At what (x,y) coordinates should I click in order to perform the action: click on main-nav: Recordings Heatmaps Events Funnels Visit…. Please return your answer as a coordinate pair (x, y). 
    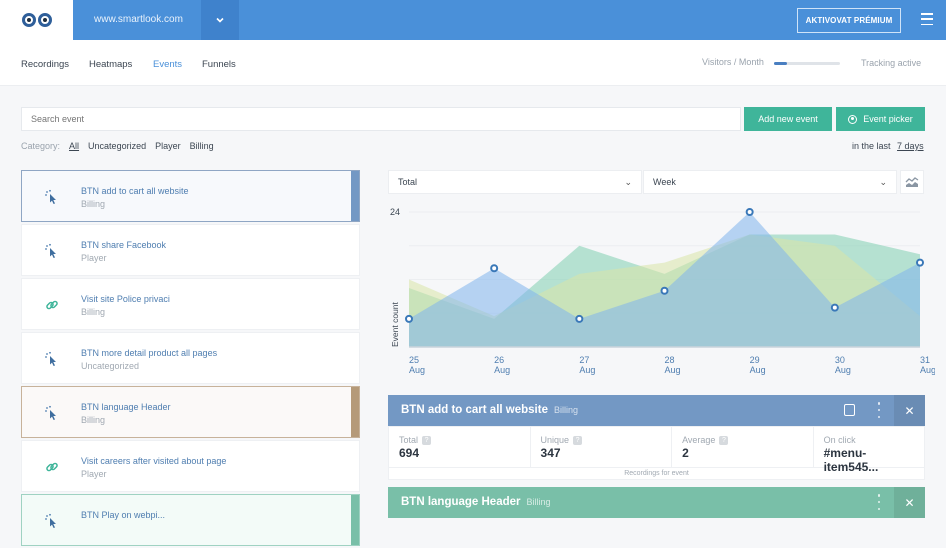
    Looking at the image, I should click on (473, 63).